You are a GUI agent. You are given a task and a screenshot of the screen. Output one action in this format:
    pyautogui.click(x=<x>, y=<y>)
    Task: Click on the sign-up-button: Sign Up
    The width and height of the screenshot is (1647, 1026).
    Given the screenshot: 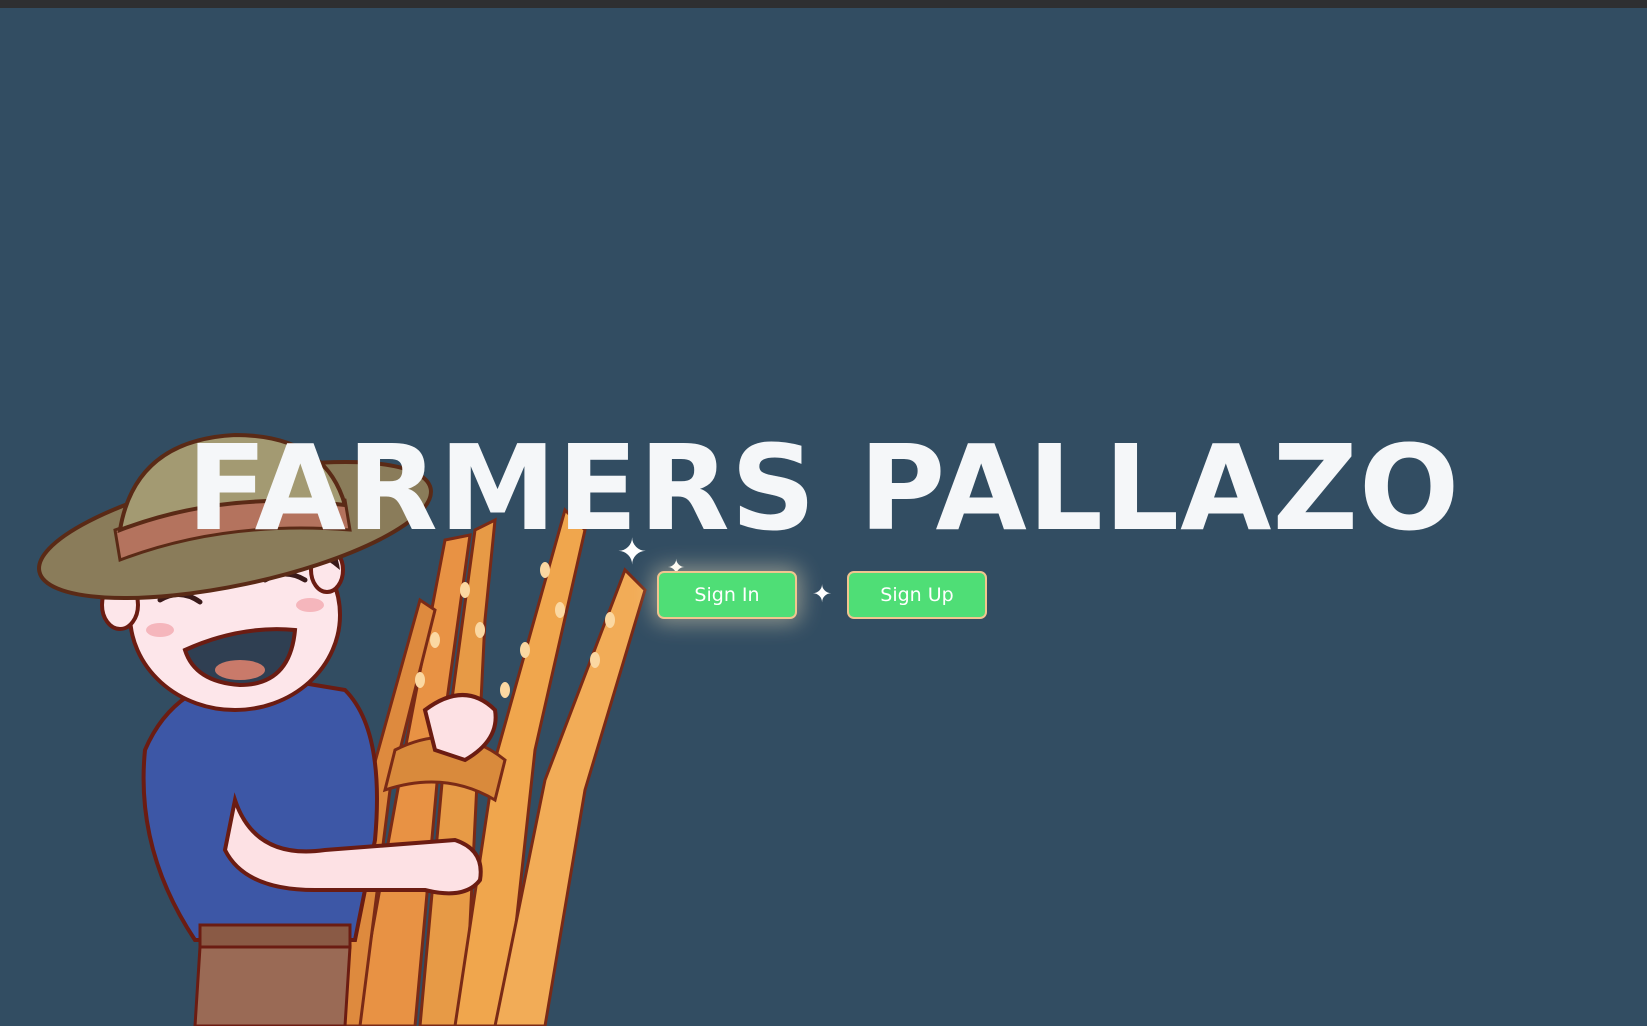 What is the action you would take?
    pyautogui.click(x=917, y=595)
    